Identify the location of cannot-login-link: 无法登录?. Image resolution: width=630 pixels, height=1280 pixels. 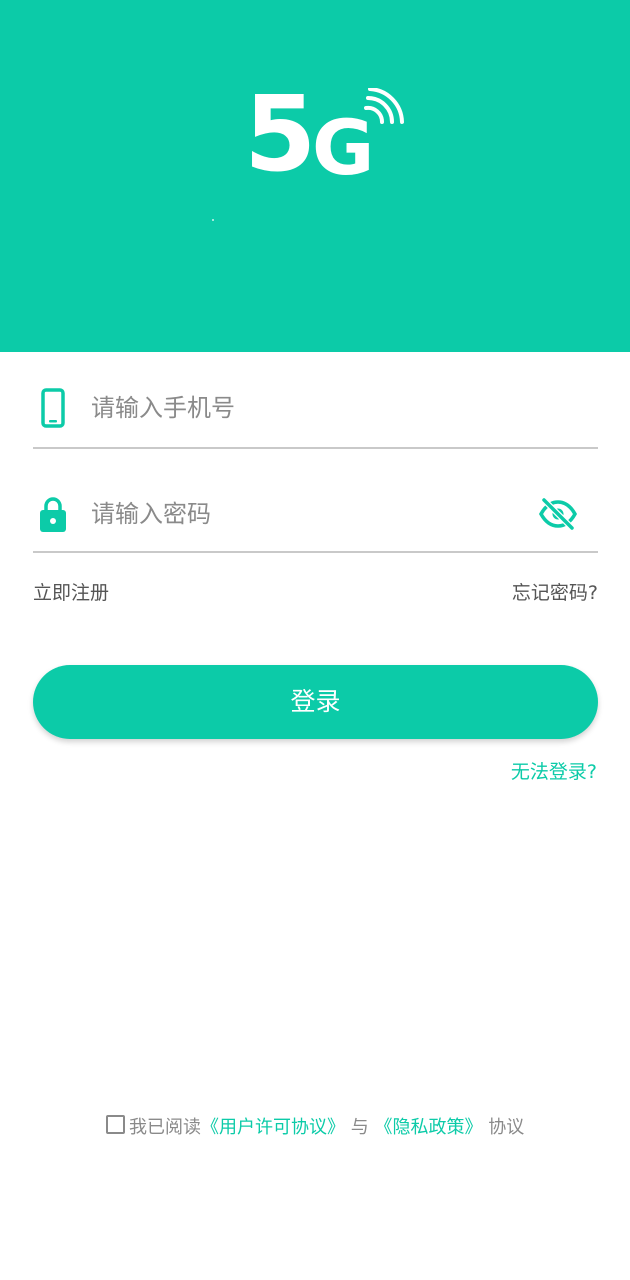
(554, 770).